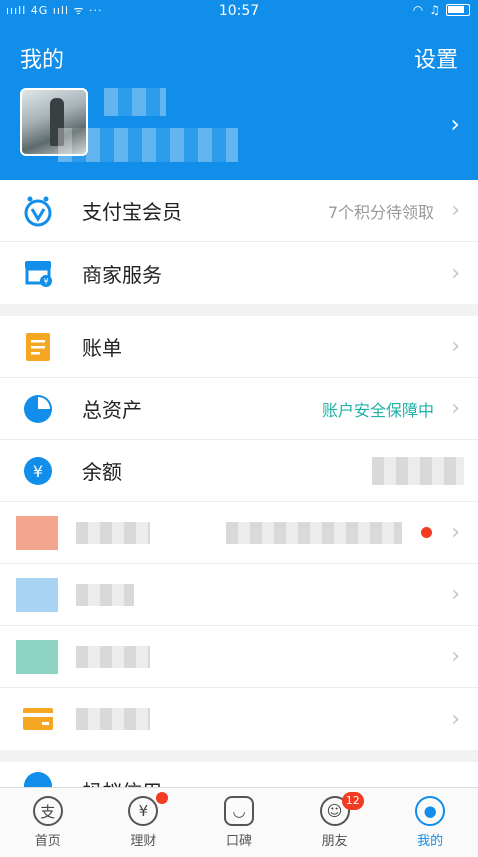 The height and width of the screenshot is (857, 478). I want to click on tab-friends: 12 ☺ 朋友, so click(335, 822).